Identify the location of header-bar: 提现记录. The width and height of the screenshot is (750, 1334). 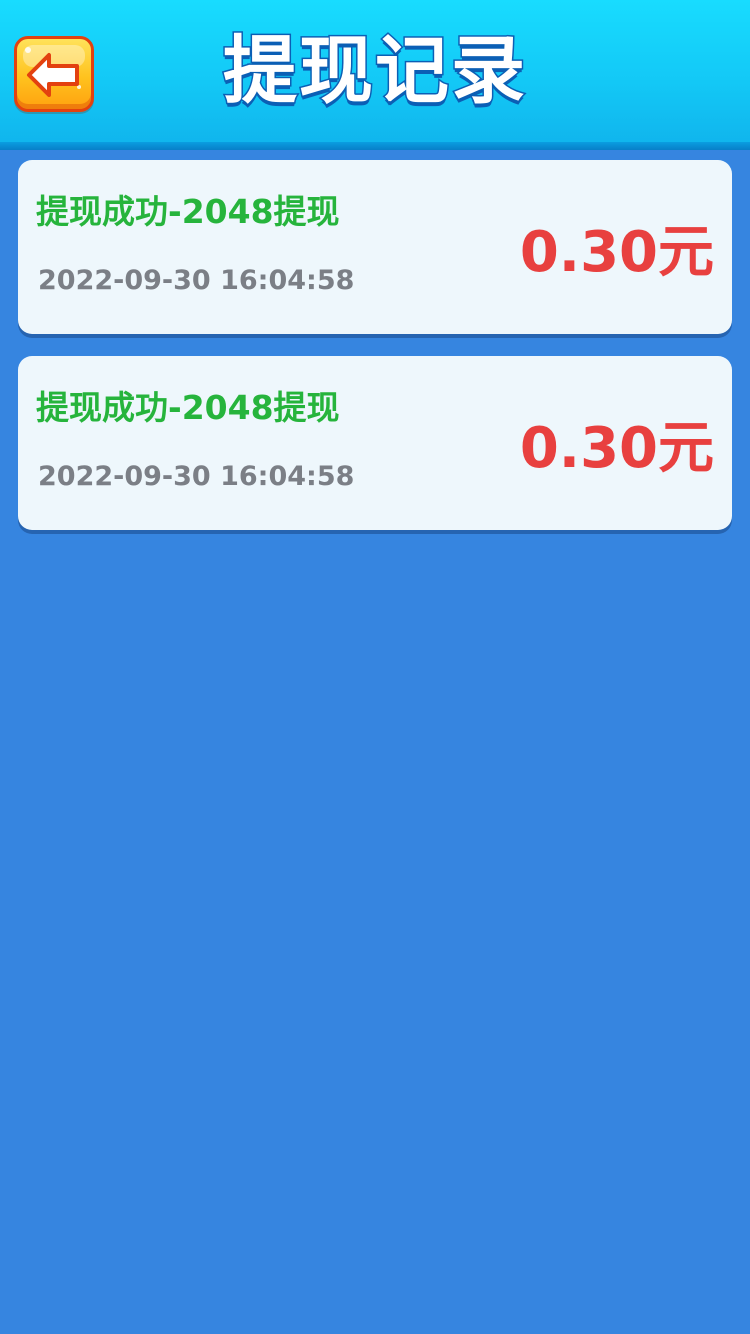
(375, 75).